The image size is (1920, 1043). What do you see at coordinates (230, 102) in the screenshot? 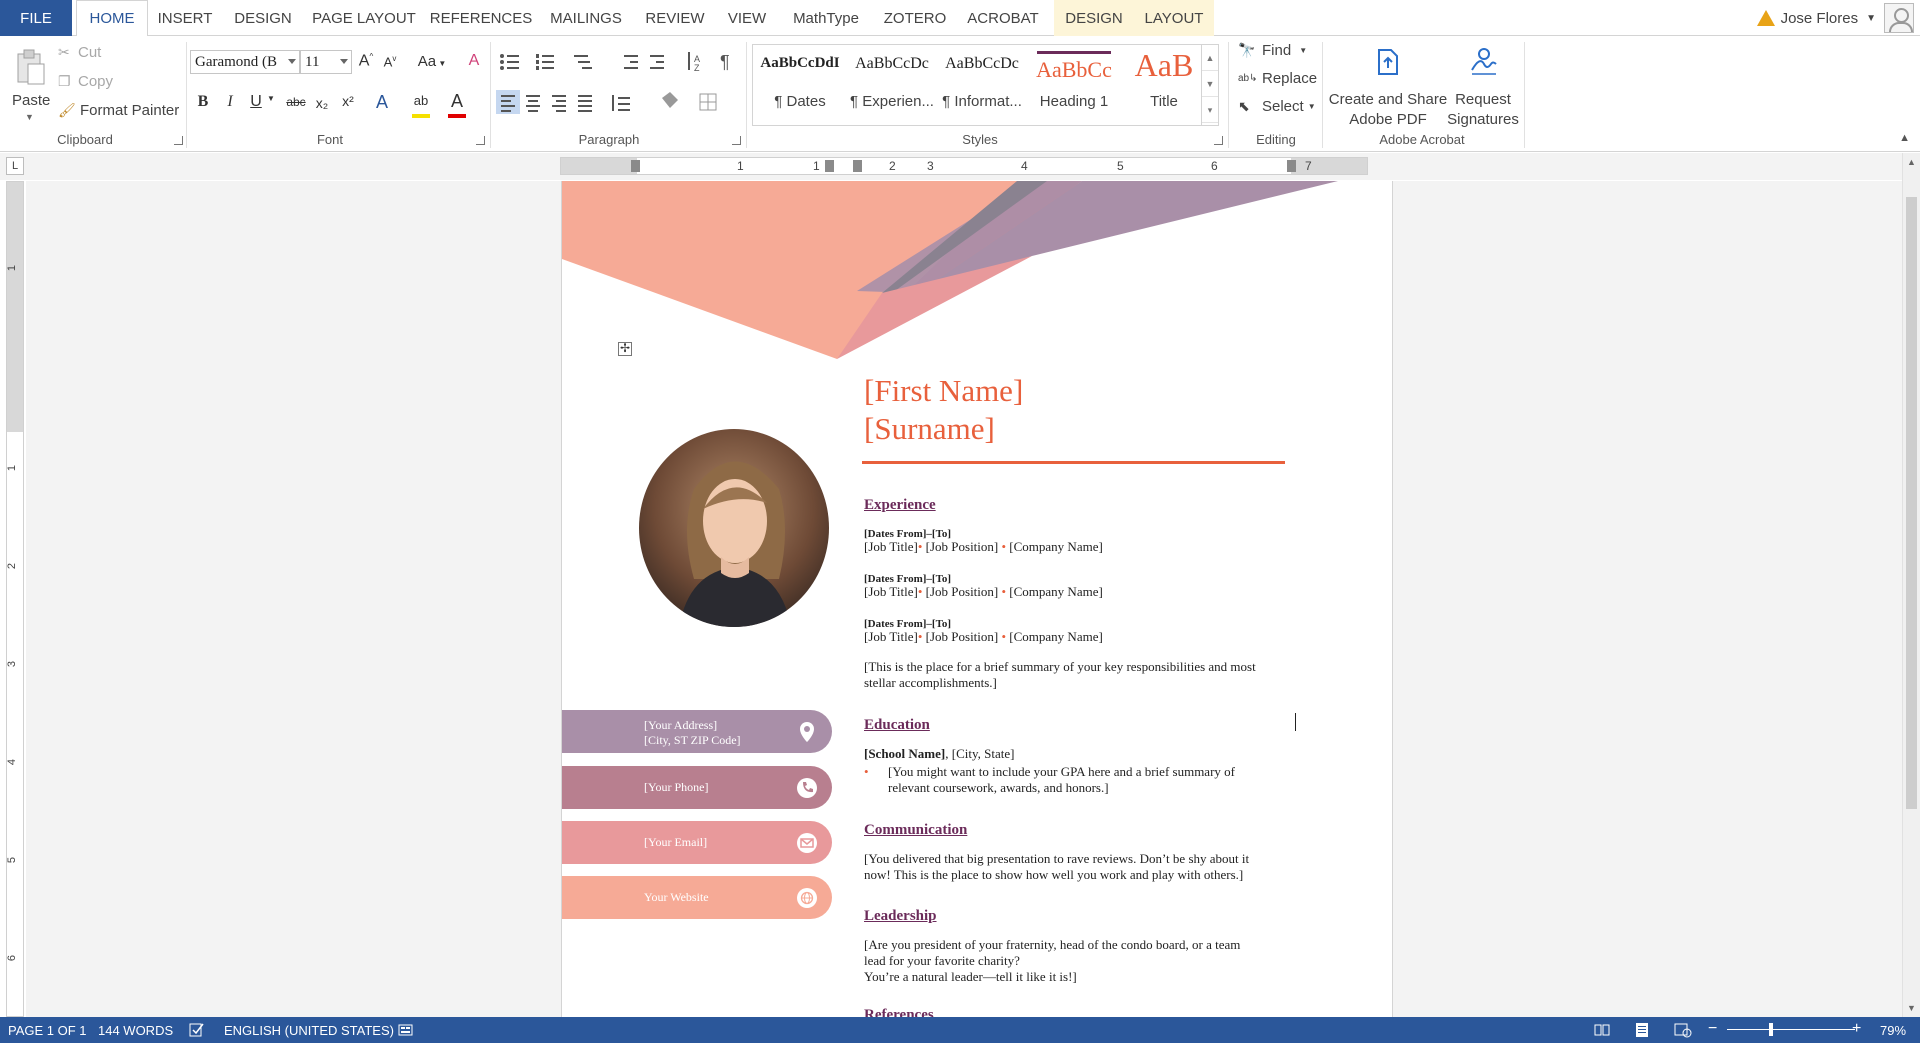
I see `italic-button: I` at bounding box center [230, 102].